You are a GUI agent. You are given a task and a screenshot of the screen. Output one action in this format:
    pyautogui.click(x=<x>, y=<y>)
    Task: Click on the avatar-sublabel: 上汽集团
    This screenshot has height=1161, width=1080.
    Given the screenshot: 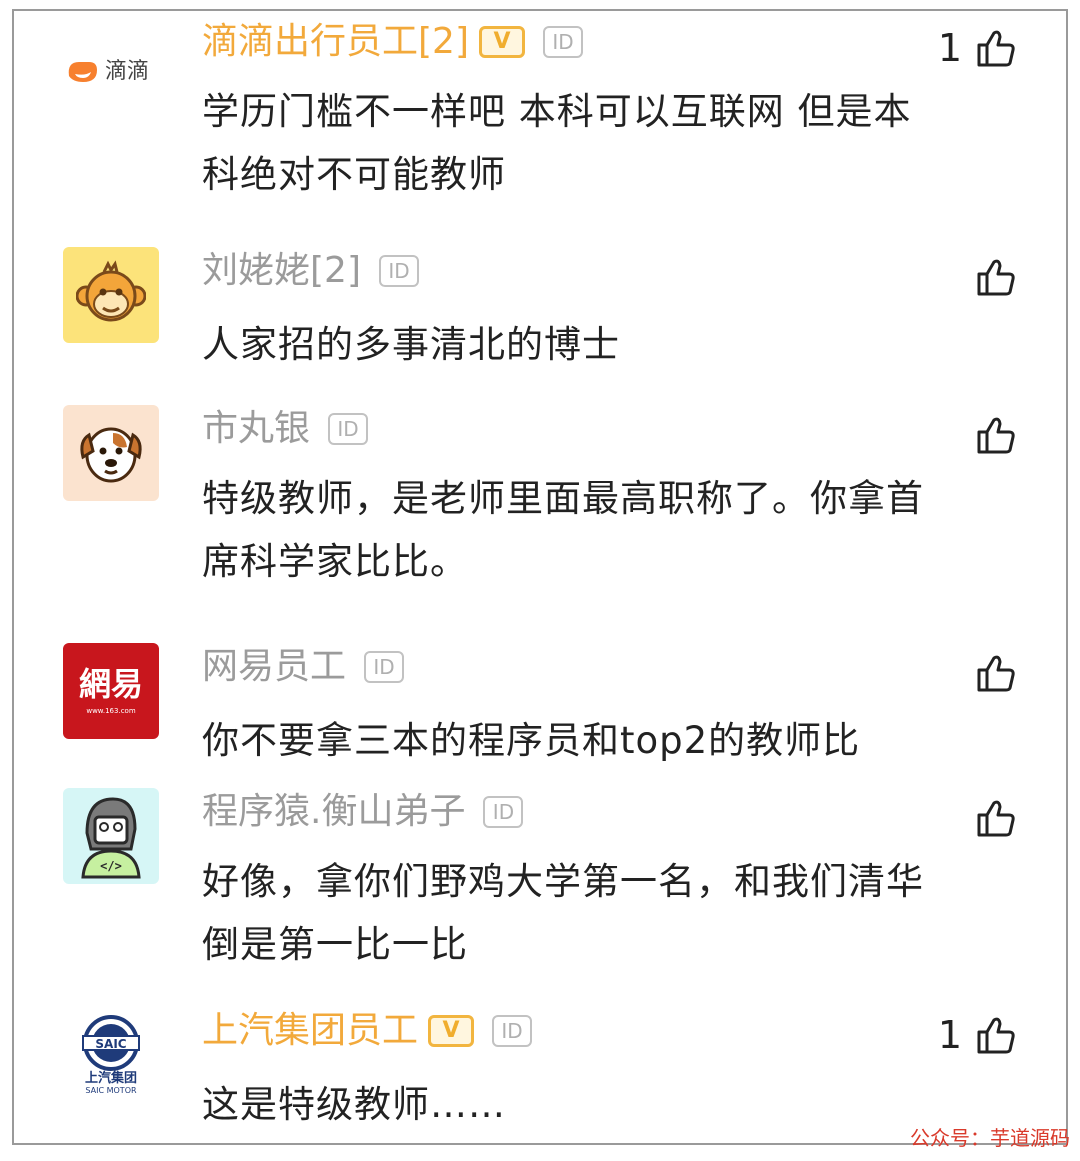 What is the action you would take?
    pyautogui.click(x=110, y=1078)
    